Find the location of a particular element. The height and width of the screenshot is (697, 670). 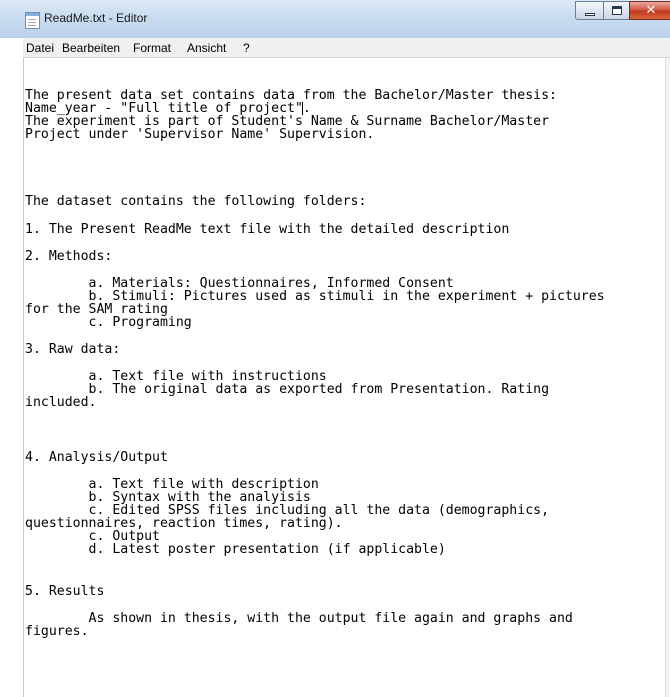

menu-bearbeiten: Bearbeiten is located at coordinates (91, 48).